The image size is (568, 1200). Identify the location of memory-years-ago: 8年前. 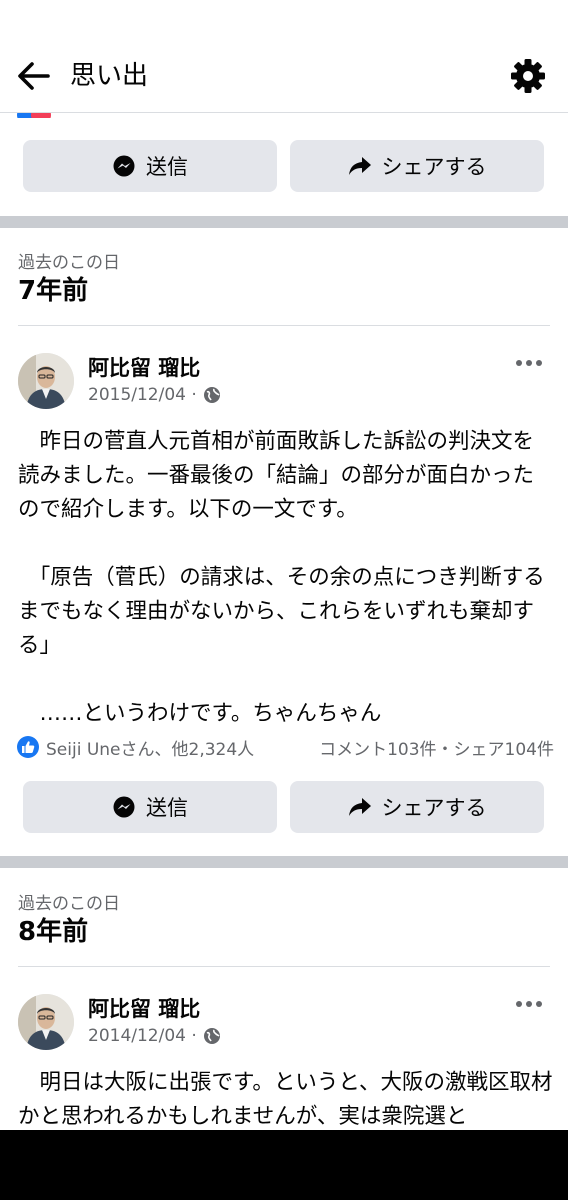
(53, 932).